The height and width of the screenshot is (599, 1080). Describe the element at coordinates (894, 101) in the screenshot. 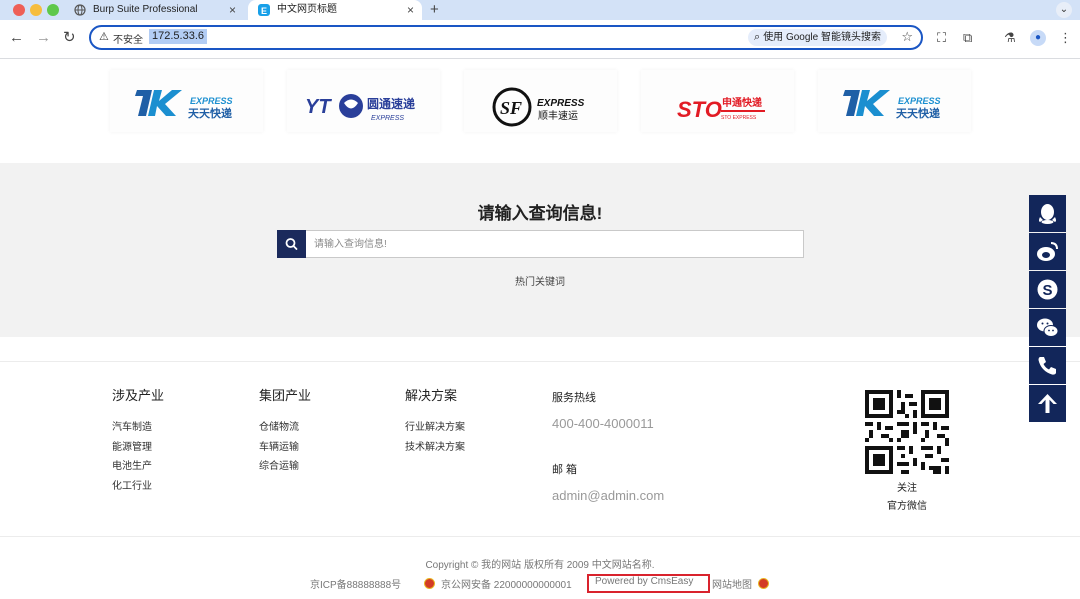

I see `tiantian-express-logo-2: EXPRESS 天天快递` at that location.